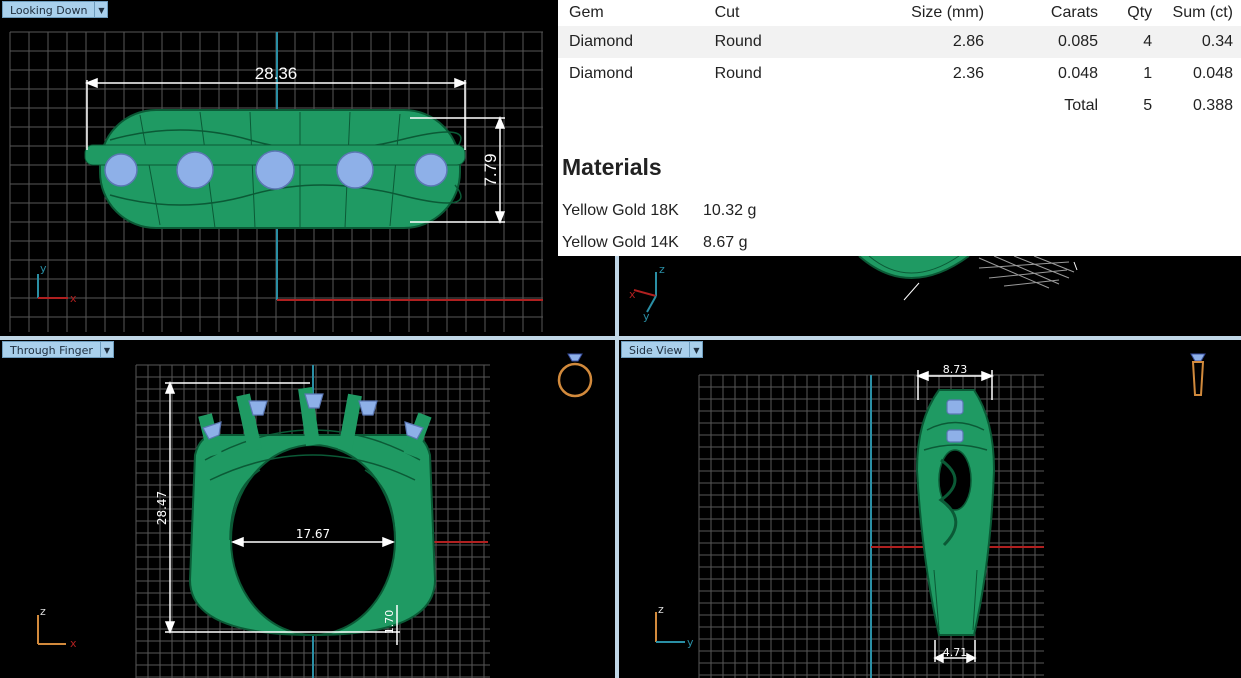 The image size is (1241, 678). I want to click on material-row: Yellow Gold 14K 8.67 g, so click(654, 243).